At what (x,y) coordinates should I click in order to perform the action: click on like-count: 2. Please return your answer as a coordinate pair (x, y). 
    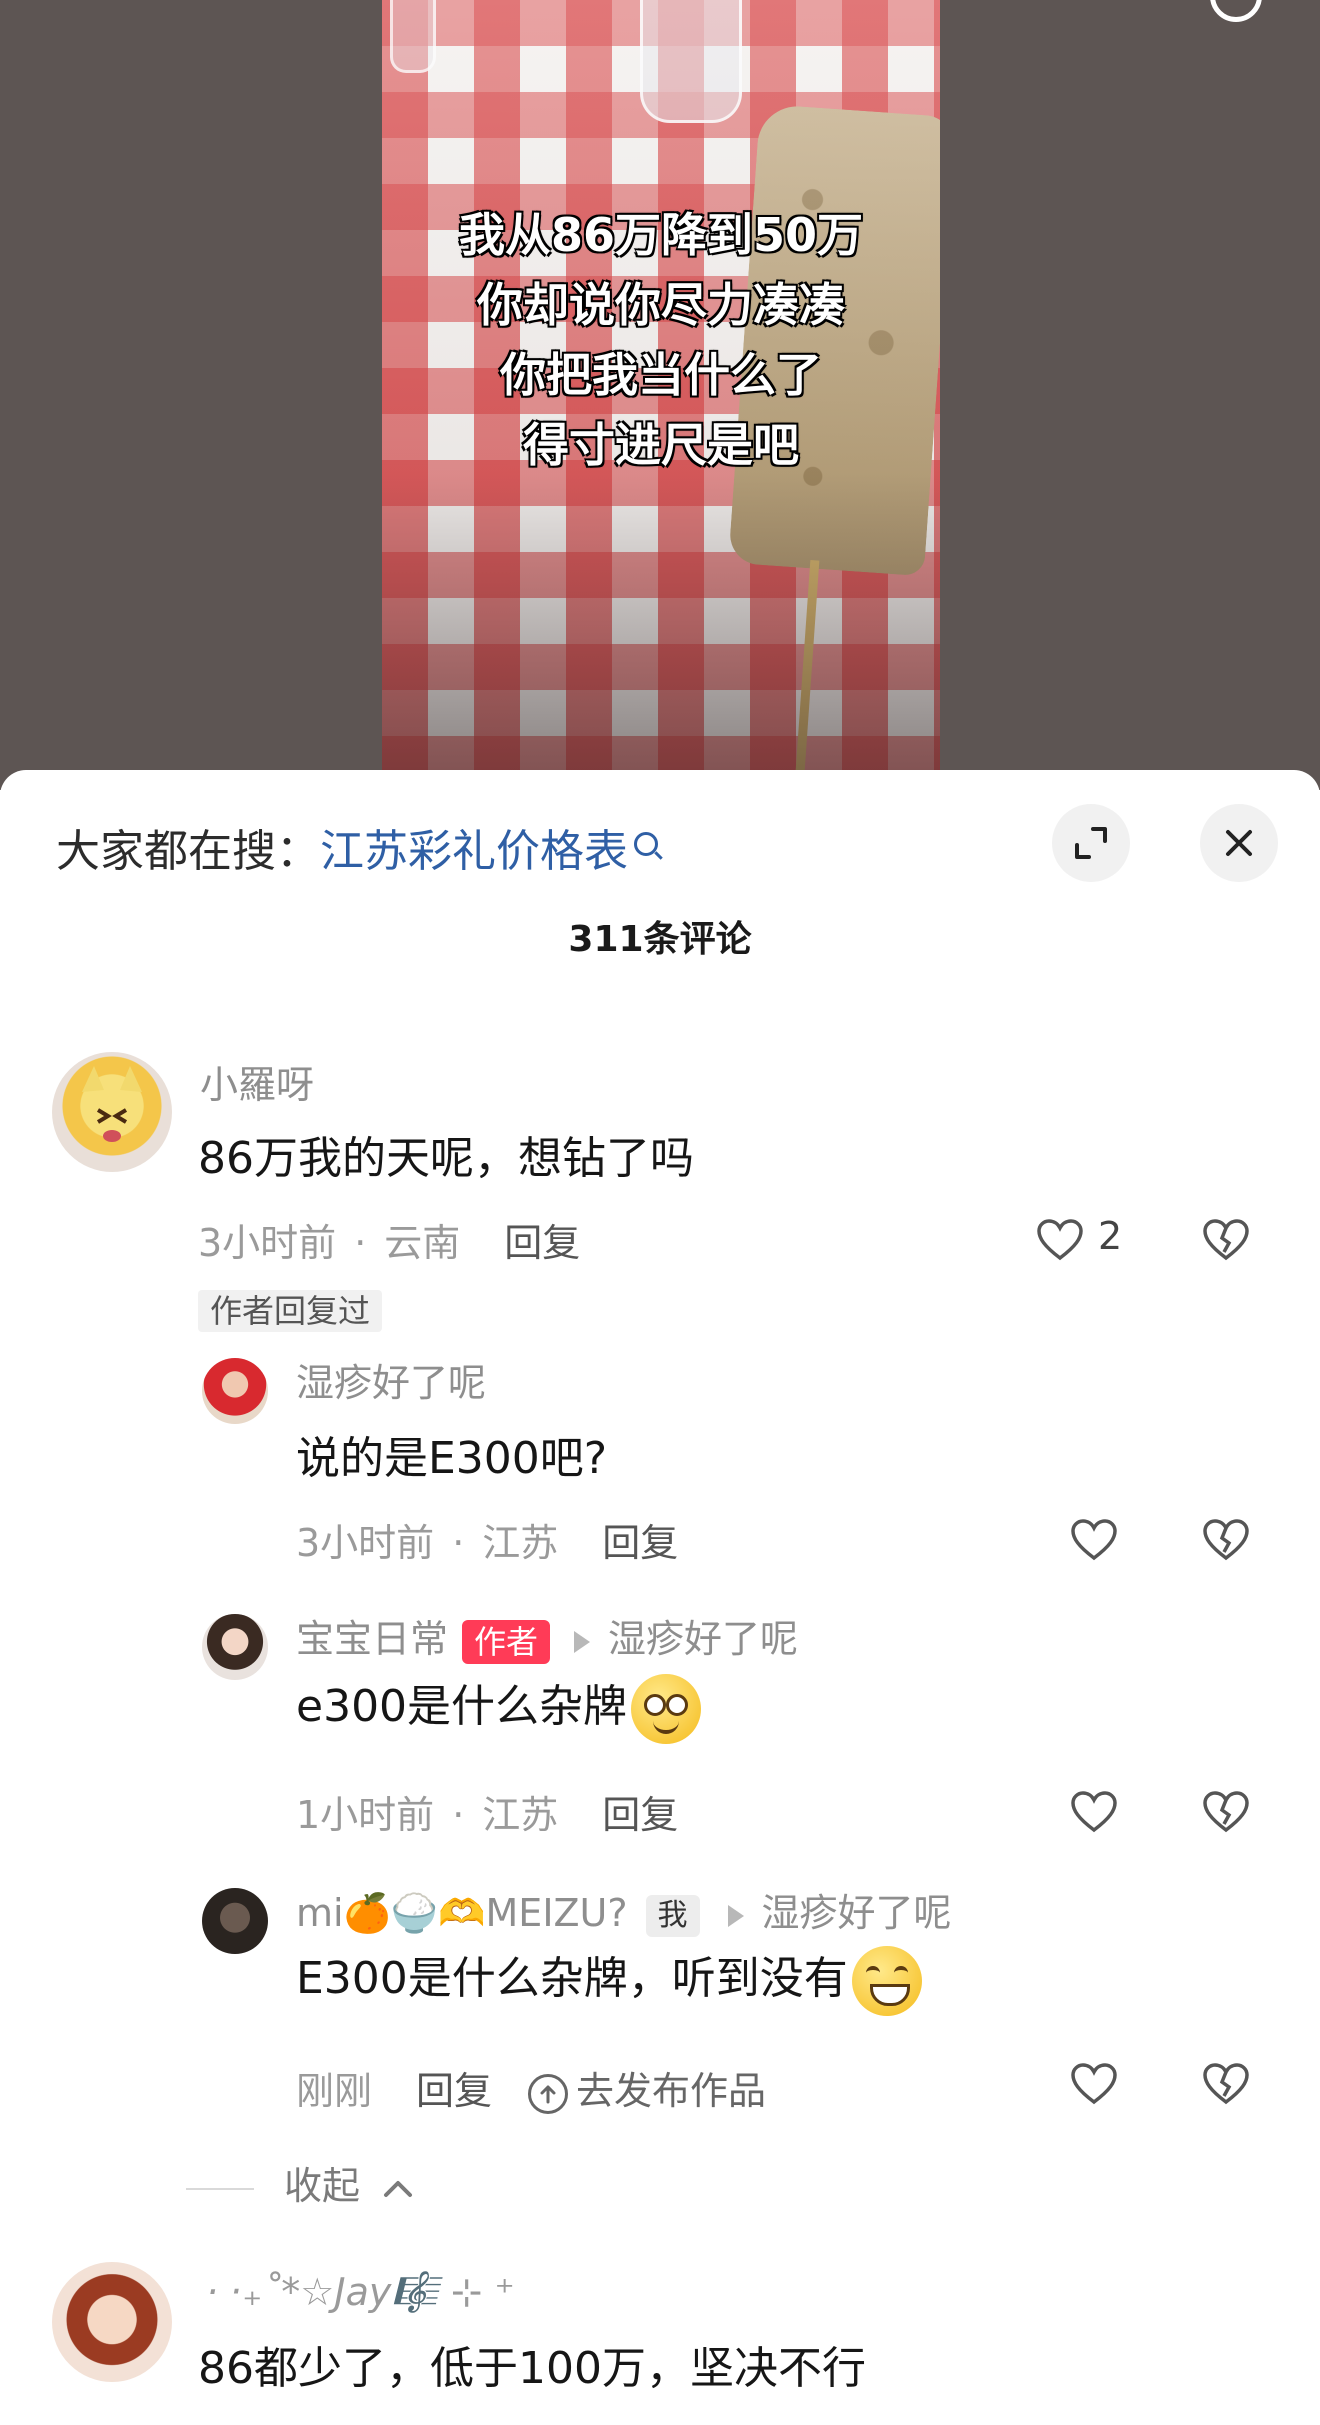
    Looking at the image, I should click on (1110, 1236).